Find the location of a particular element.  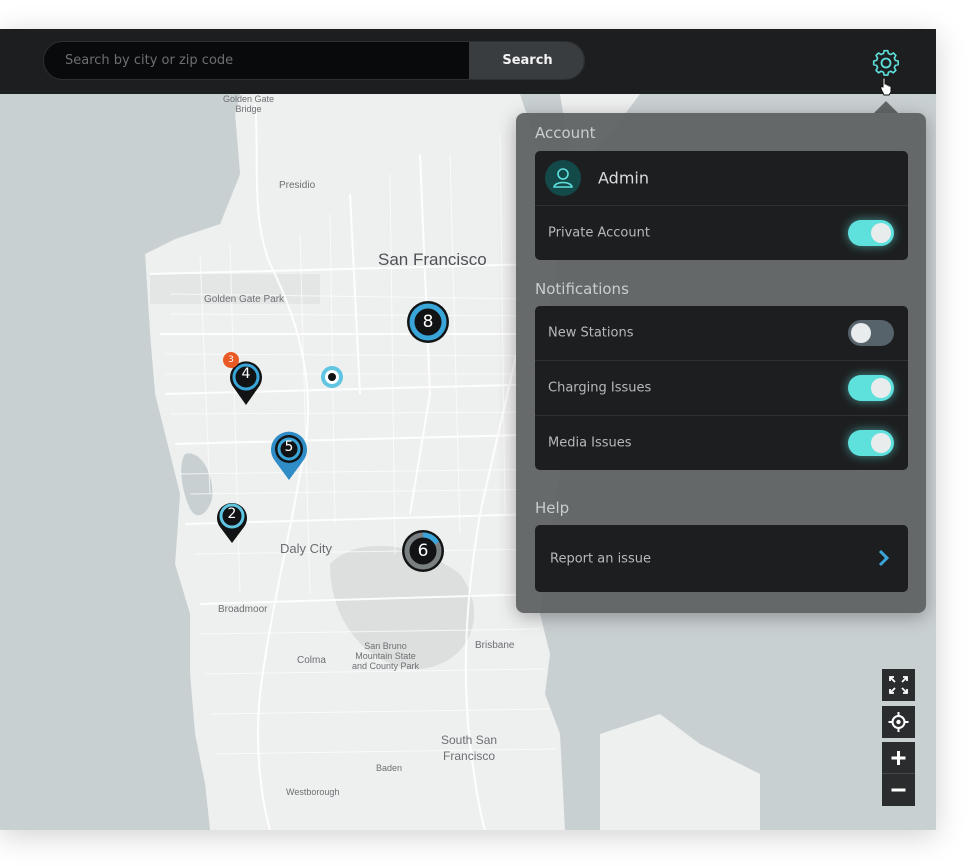

charging-issues-toggle is located at coordinates (871, 388).